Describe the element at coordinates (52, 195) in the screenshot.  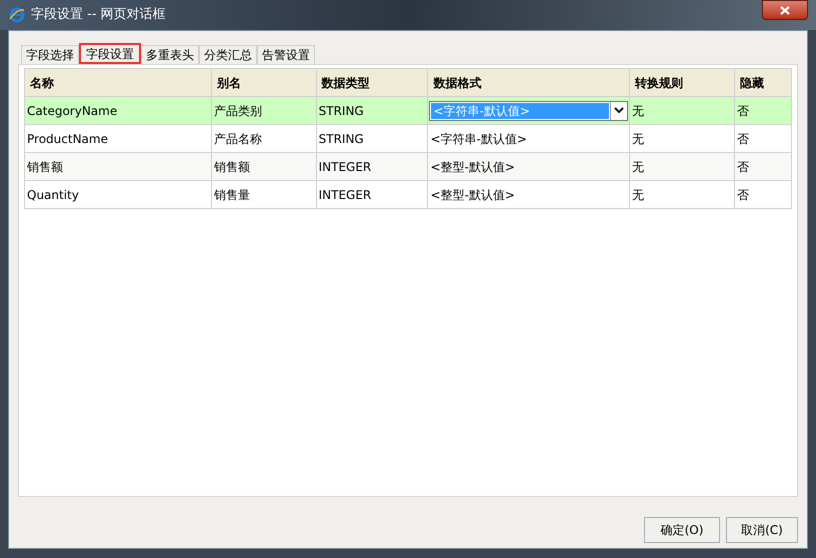
I see `table-cell: Quantity` at that location.